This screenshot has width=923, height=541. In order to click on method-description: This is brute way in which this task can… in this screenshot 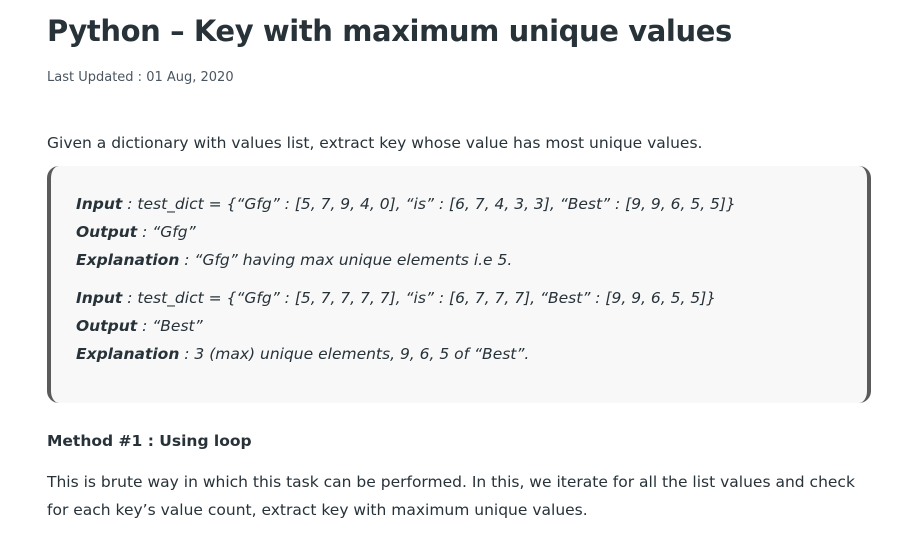, I will do `click(451, 496)`.